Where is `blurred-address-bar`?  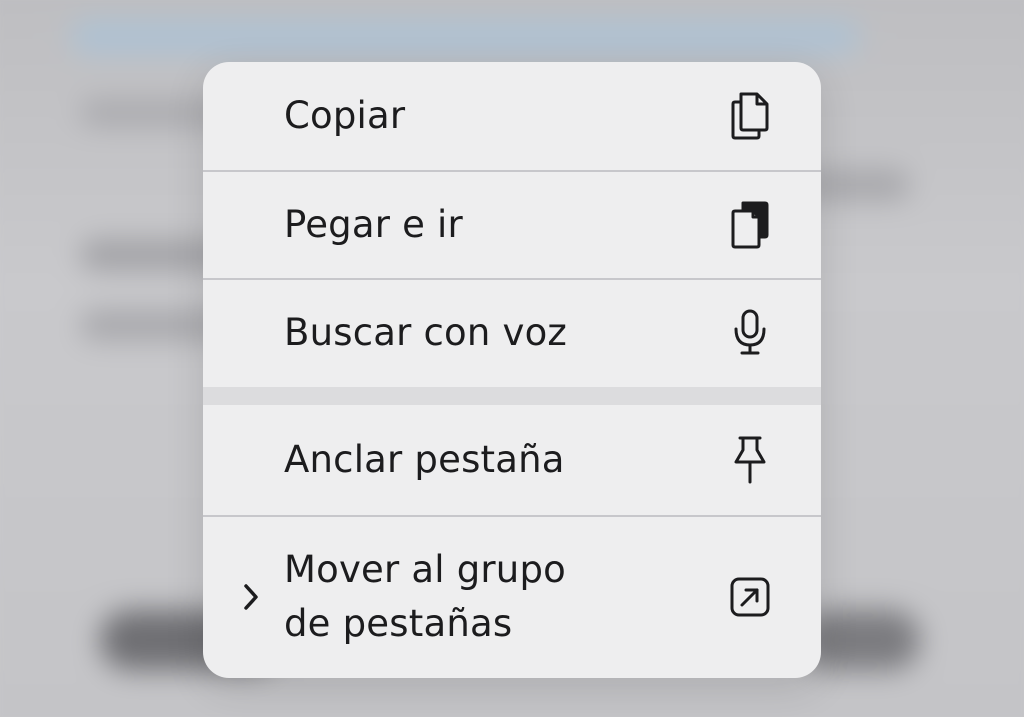 blurred-address-bar is located at coordinates (465, 37).